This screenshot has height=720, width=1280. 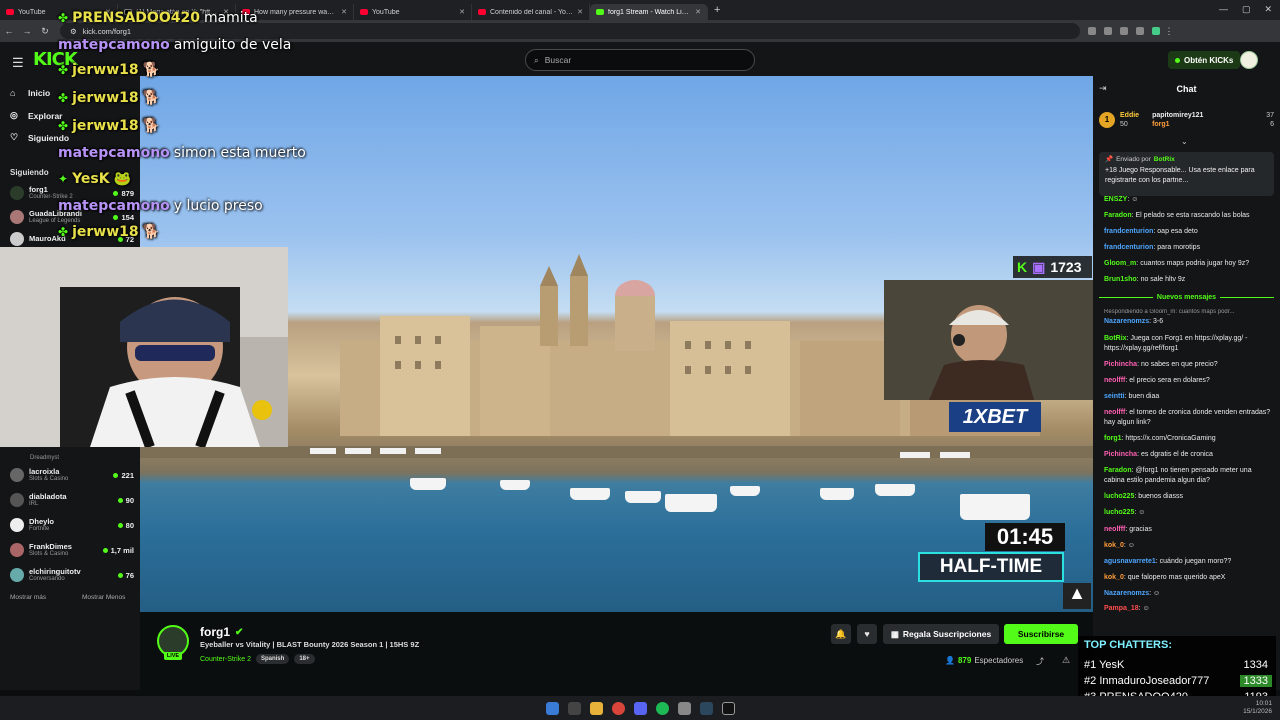 I want to click on obs-icon, so click(x=728, y=708).